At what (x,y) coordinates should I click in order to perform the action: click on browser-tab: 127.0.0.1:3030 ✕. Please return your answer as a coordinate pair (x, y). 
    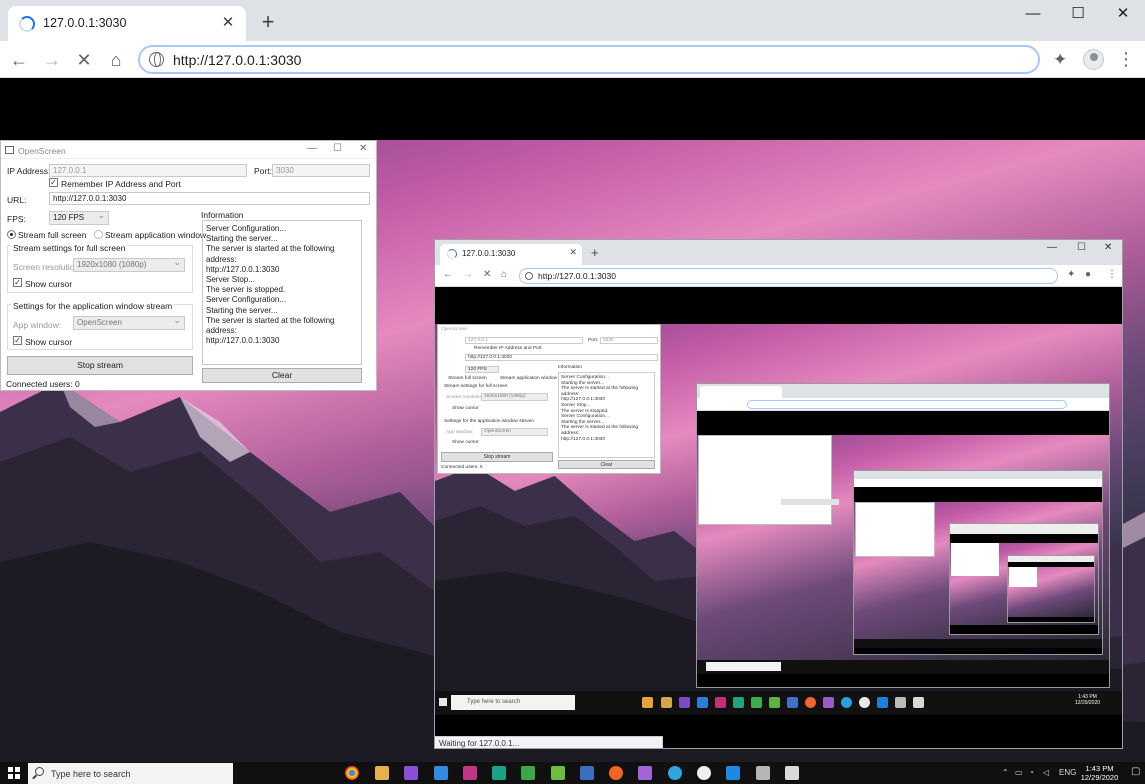
    Looking at the image, I should click on (127, 23).